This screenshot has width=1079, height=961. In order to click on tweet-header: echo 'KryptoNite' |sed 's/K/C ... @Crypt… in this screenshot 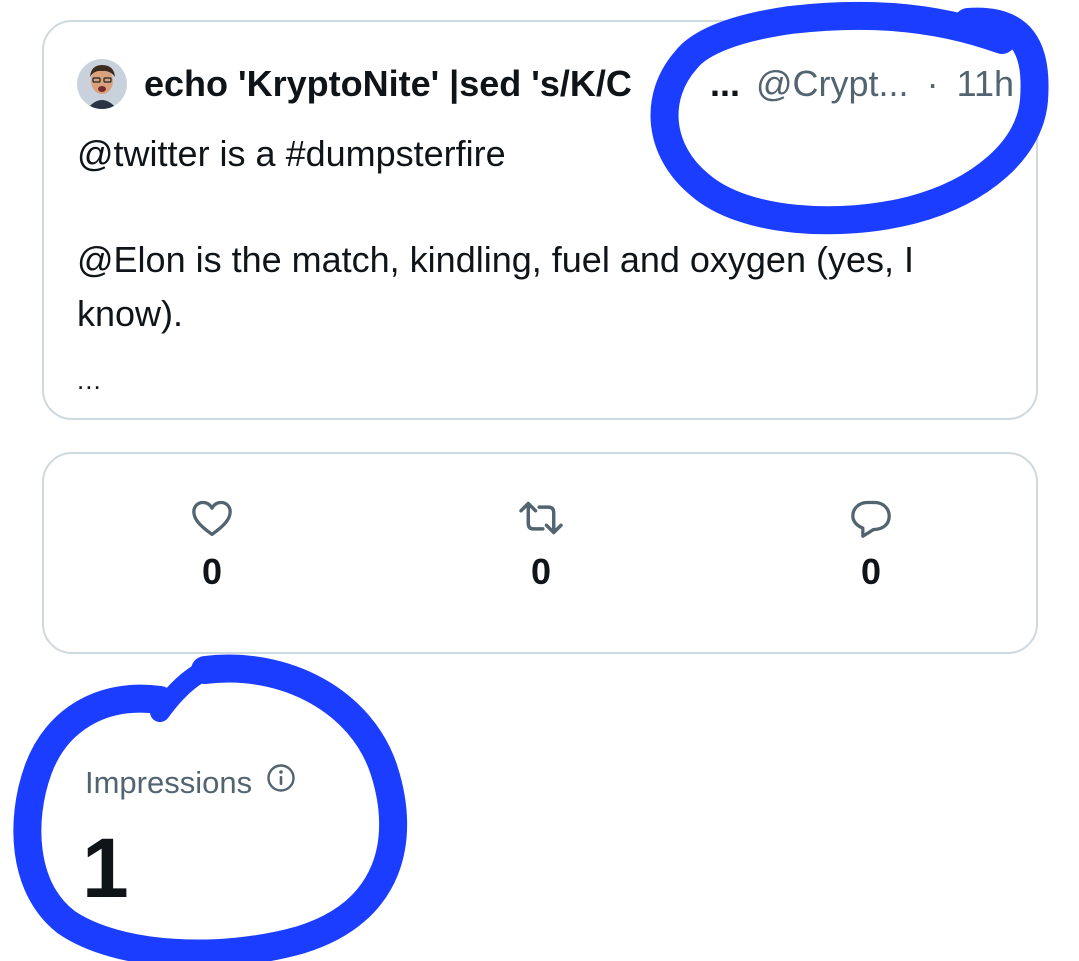, I will do `click(583, 85)`.